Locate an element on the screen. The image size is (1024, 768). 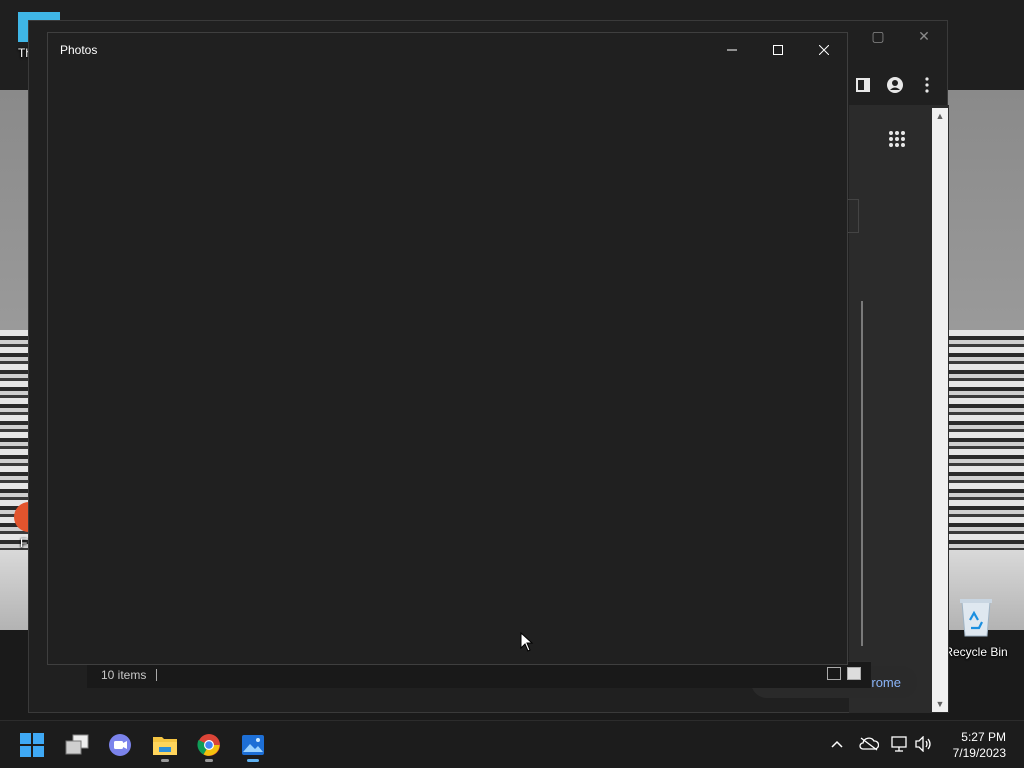
explorer-scrollbar-thumb is located at coordinates (862, 473).